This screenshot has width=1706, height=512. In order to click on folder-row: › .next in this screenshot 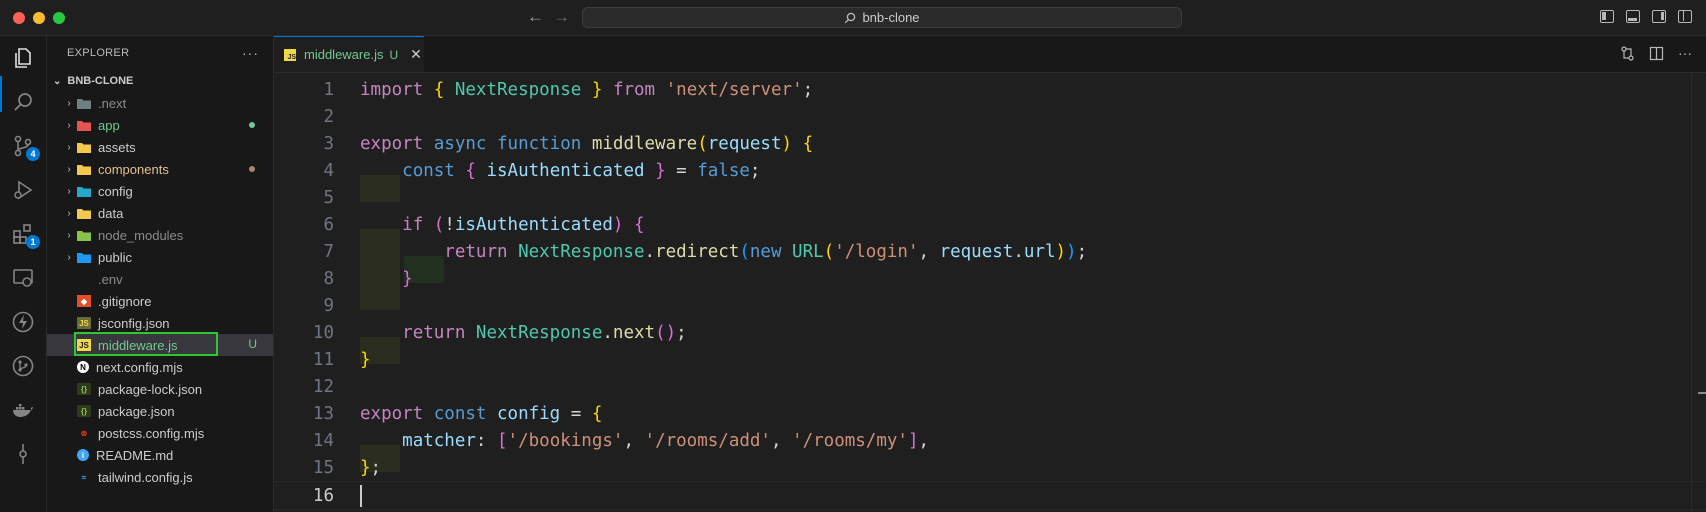, I will do `click(160, 103)`.